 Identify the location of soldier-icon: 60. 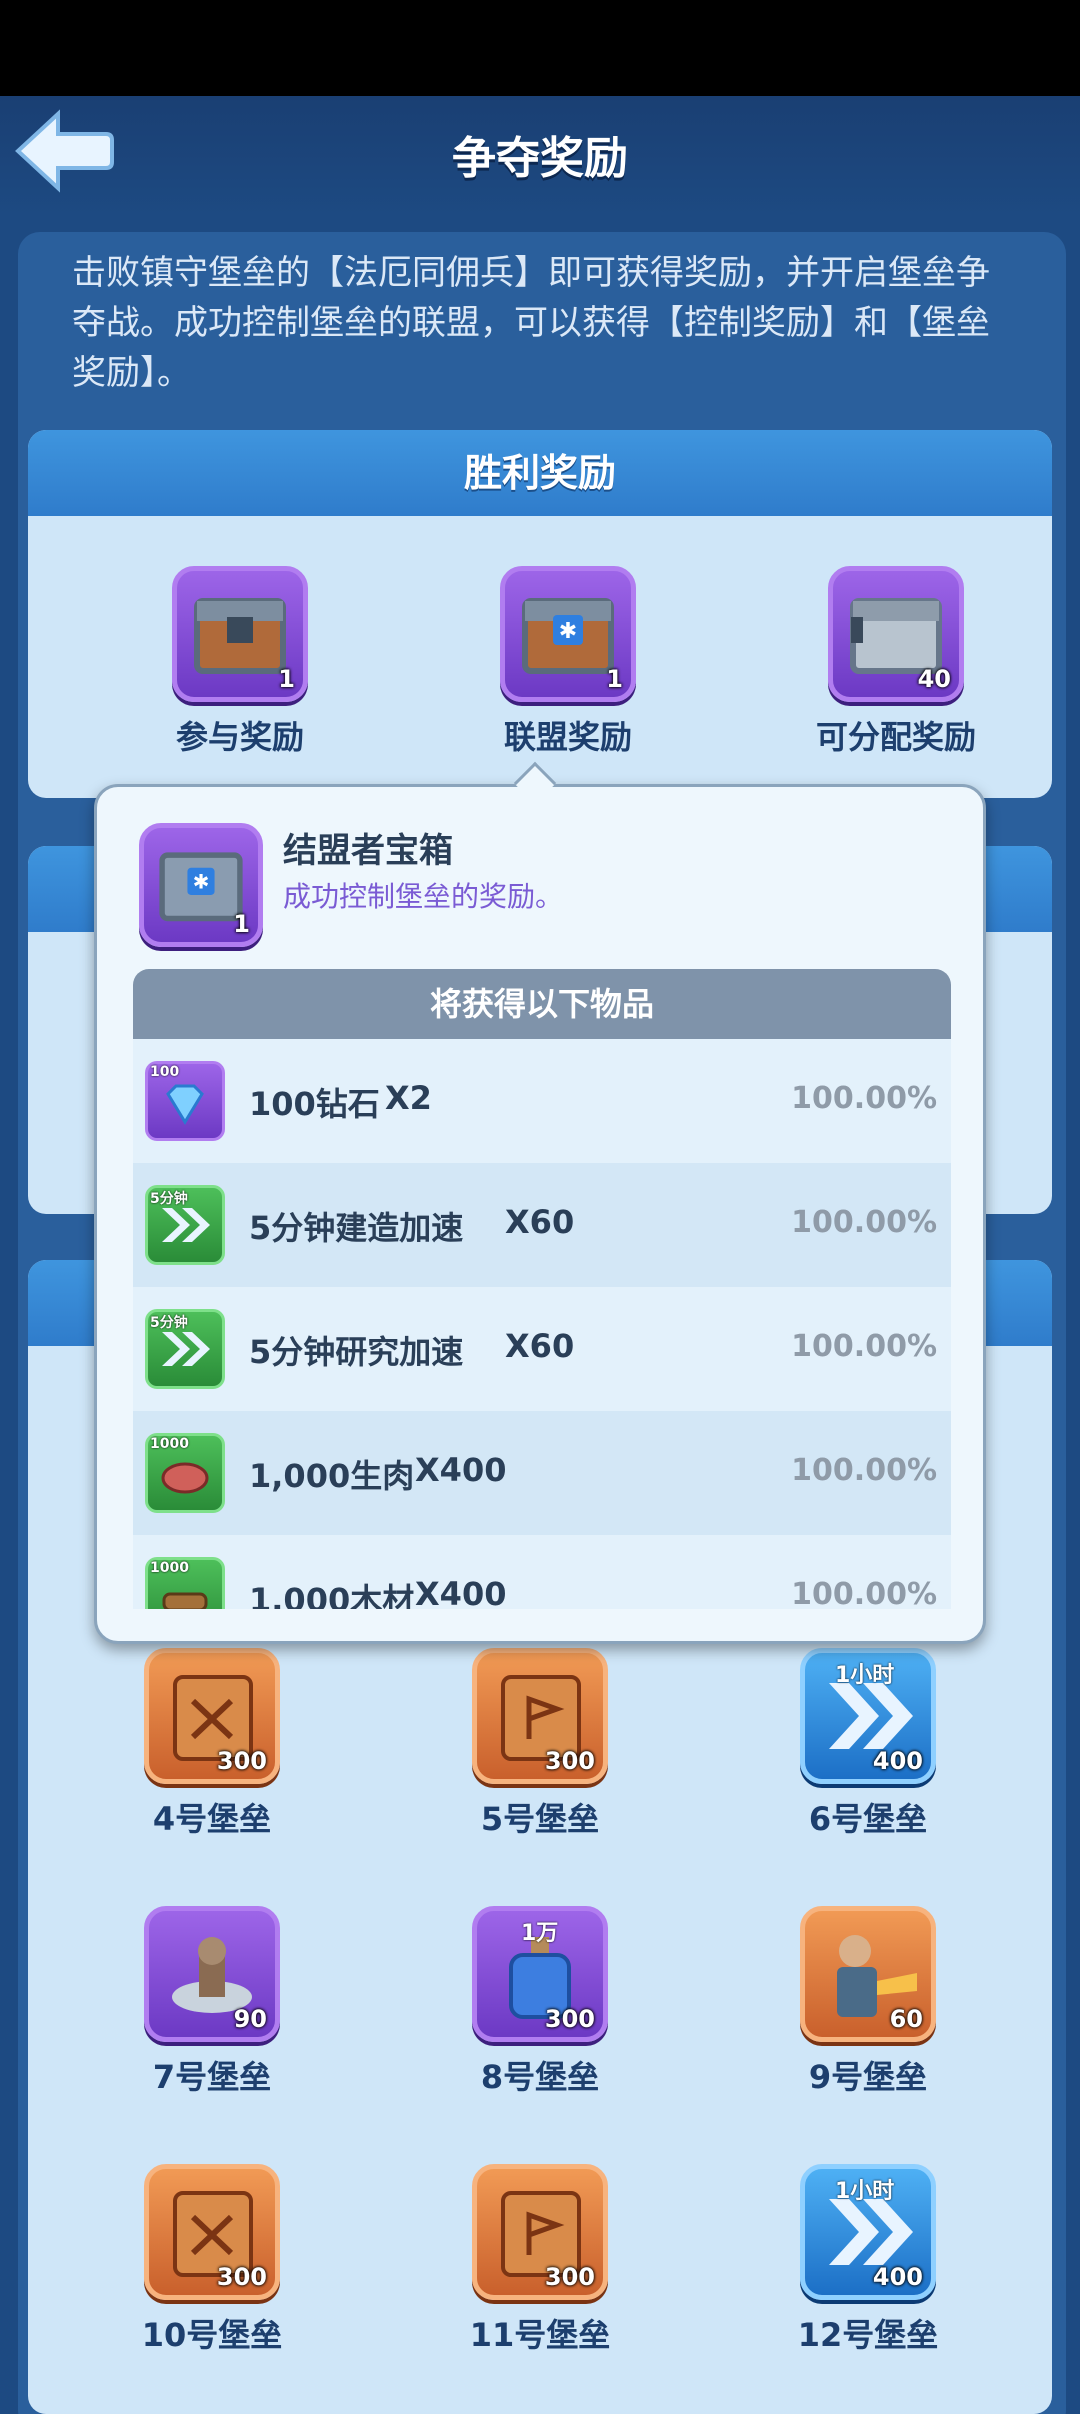
(868, 1974).